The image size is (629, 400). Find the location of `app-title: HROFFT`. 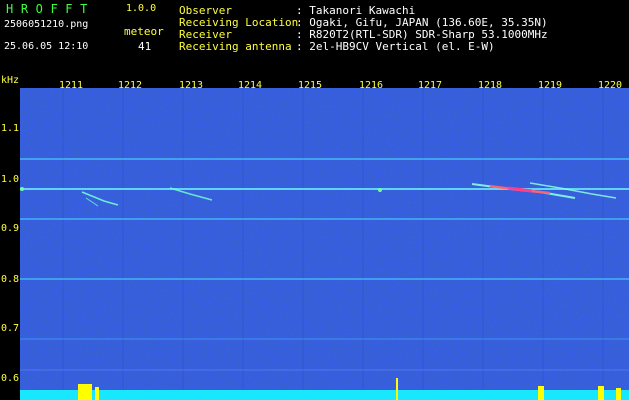

app-title: HROFFT is located at coordinates (50, 9).